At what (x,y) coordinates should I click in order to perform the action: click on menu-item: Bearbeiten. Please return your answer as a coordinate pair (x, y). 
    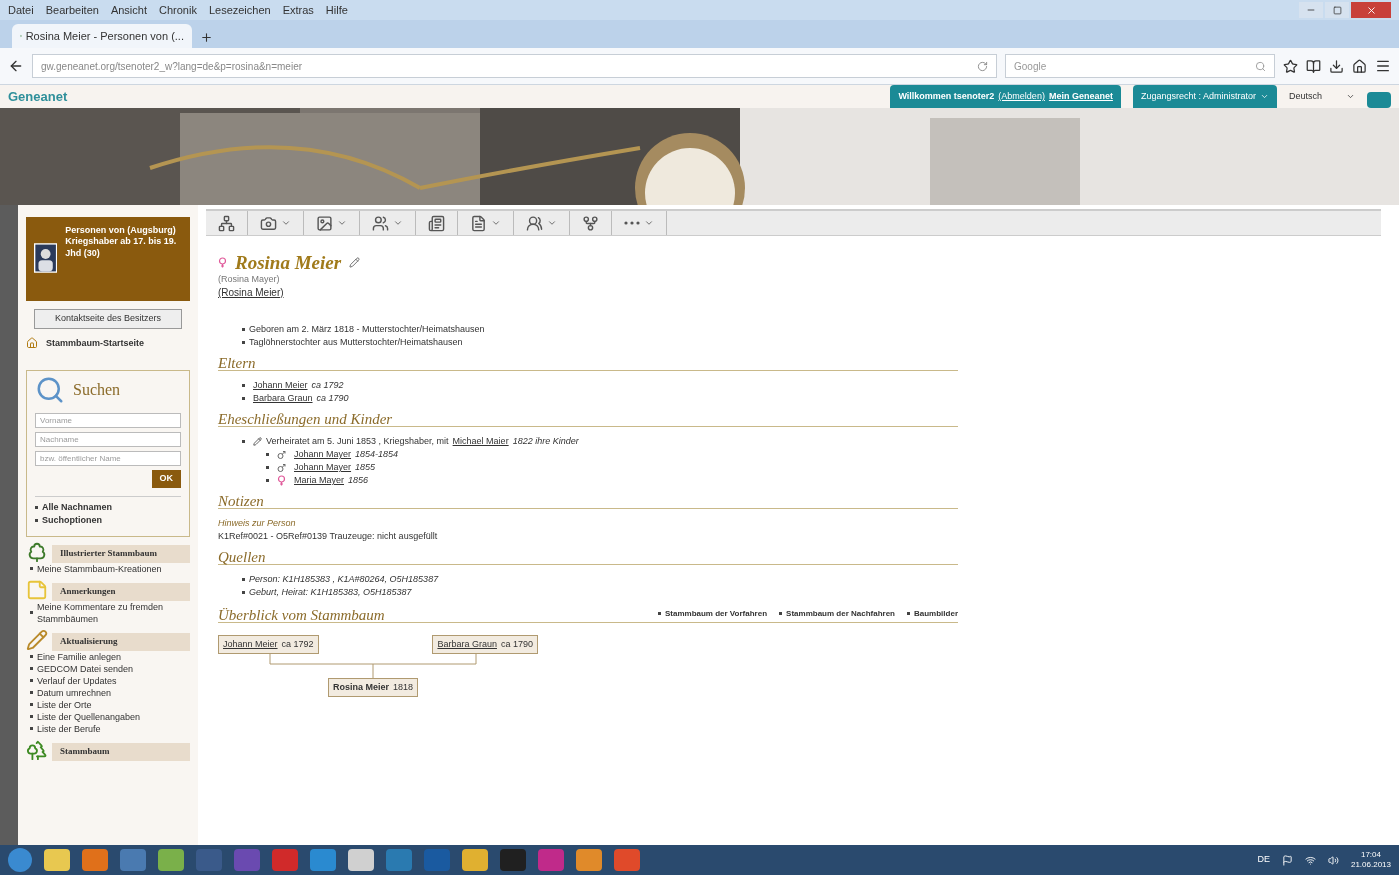
    Looking at the image, I should click on (72, 10).